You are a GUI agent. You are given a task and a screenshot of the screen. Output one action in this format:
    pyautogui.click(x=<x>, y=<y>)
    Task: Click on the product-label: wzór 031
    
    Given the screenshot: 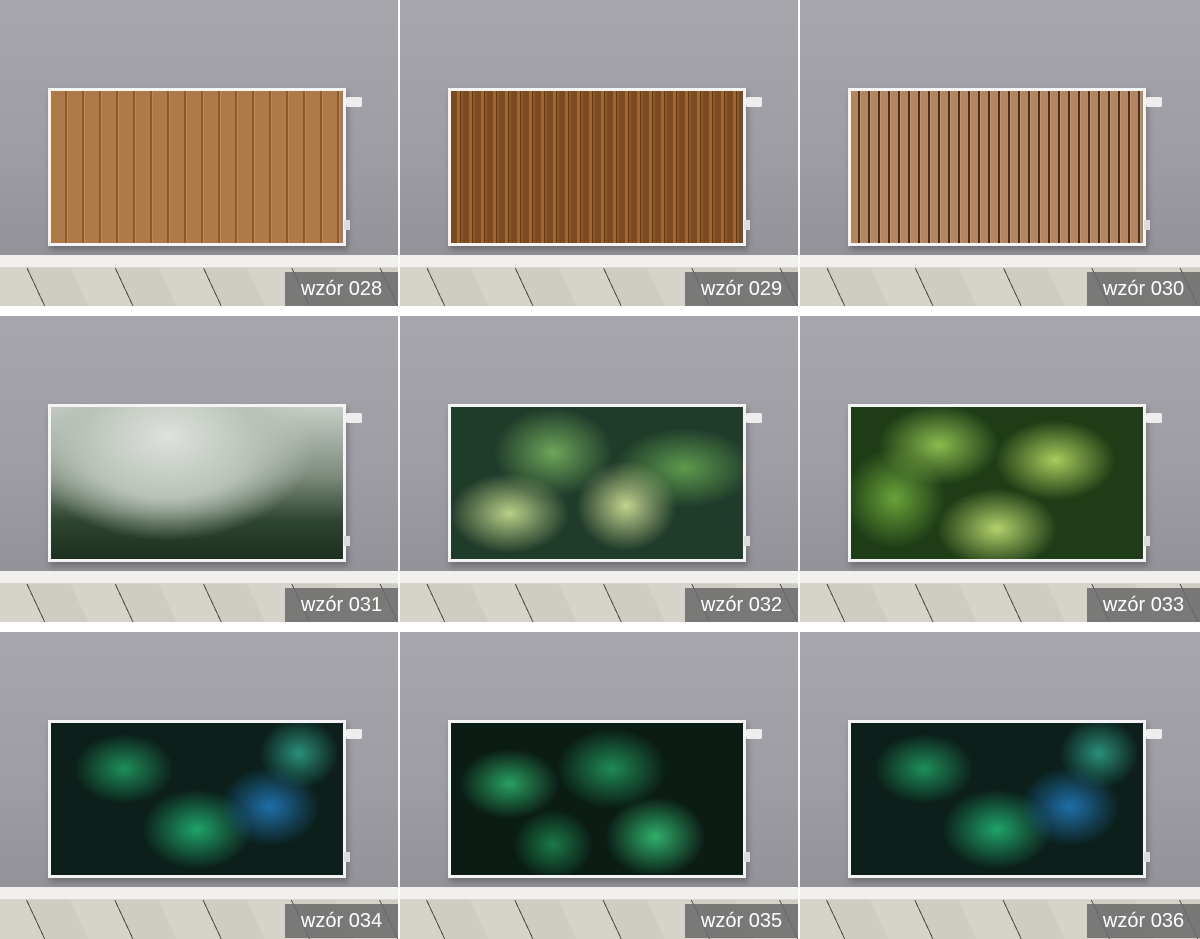 What is the action you would take?
    pyautogui.click(x=341, y=605)
    